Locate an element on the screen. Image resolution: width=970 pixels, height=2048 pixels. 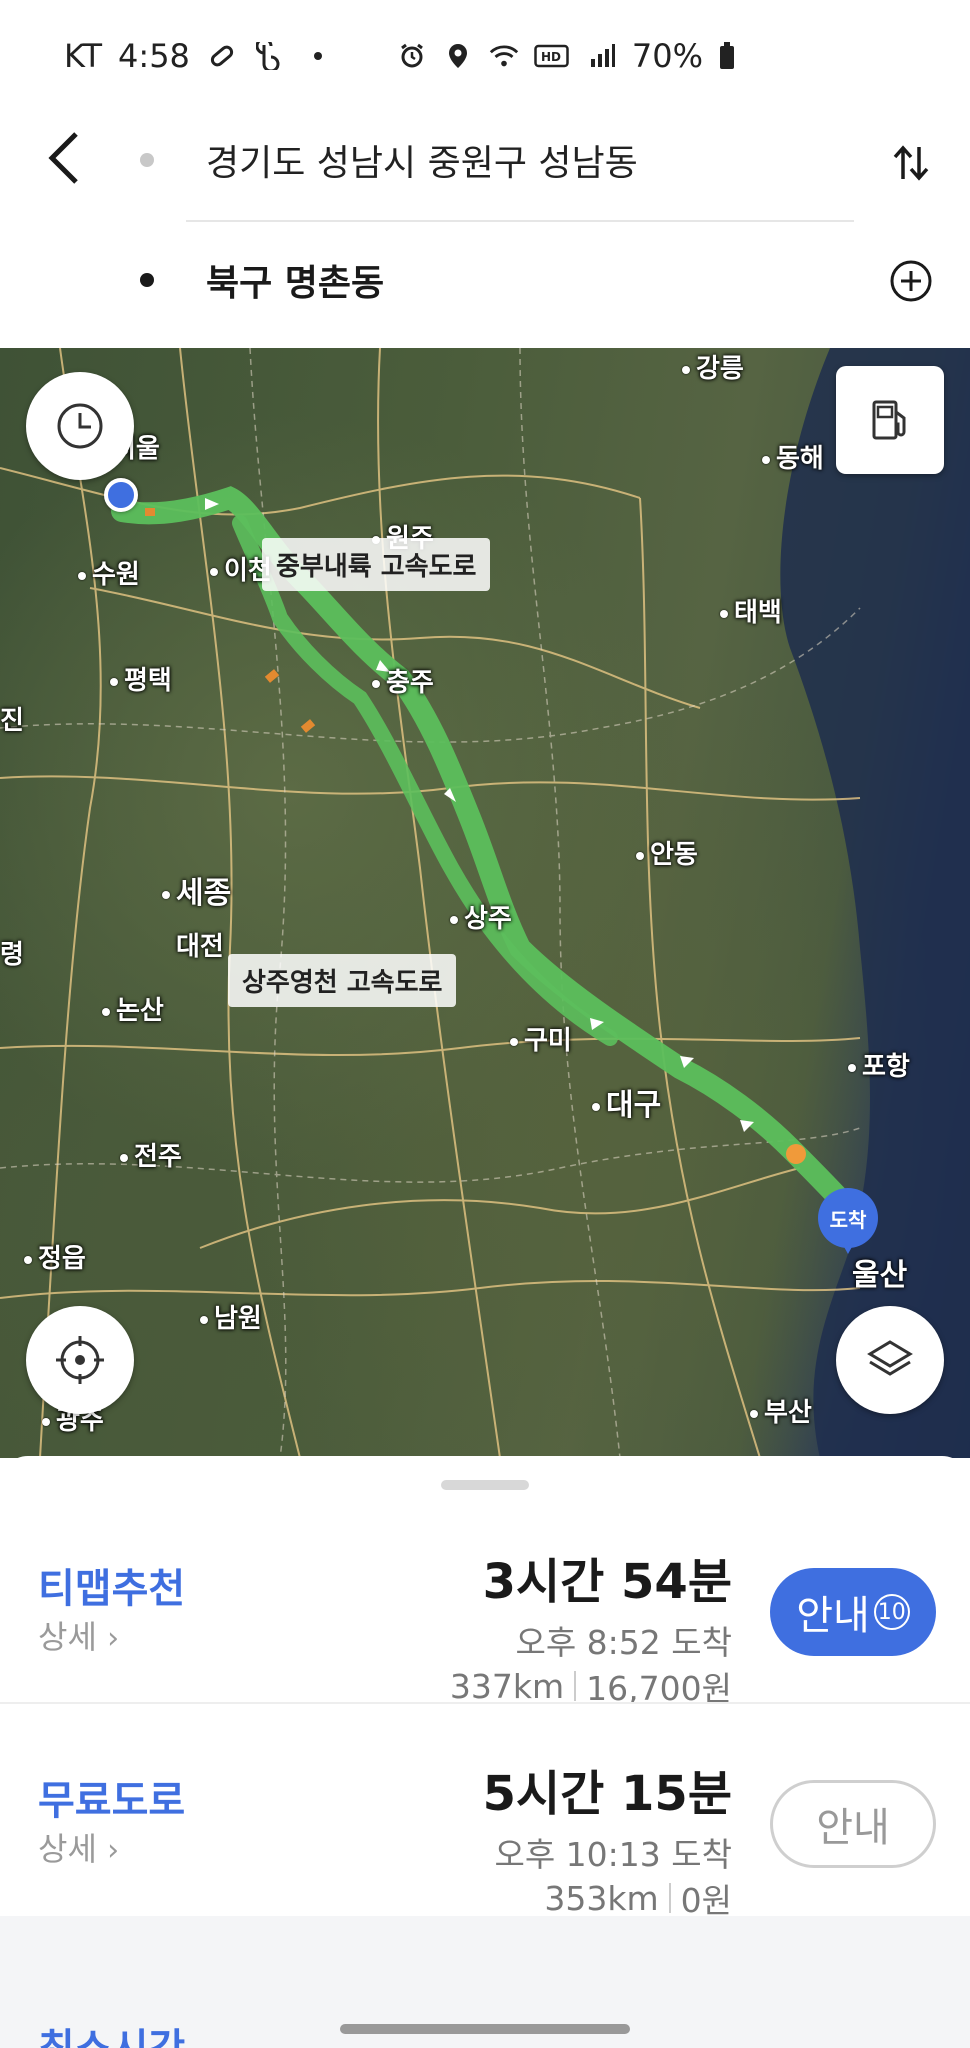
map-label-busan: 부산 is located at coordinates (781, 1410).